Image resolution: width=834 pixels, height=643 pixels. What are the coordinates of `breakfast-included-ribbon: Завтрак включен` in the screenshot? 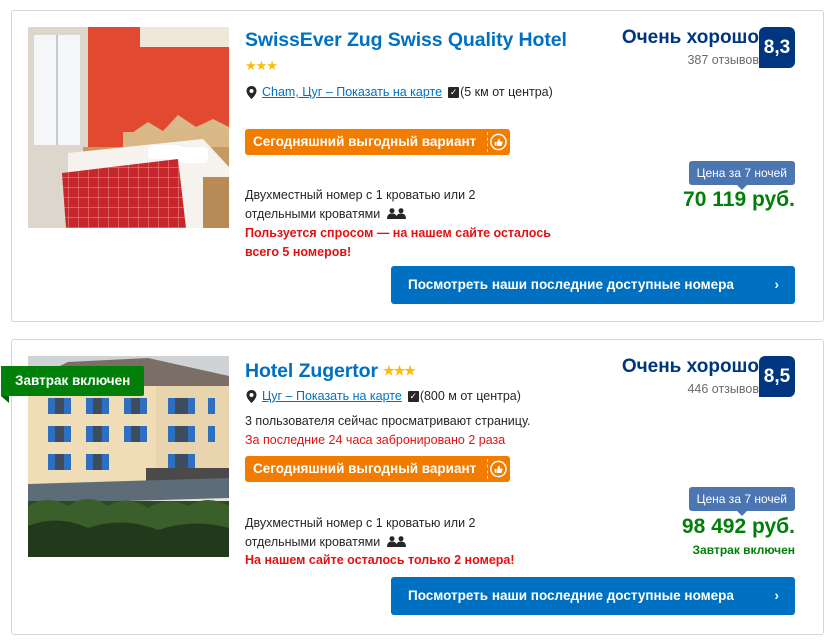 It's located at (73, 381).